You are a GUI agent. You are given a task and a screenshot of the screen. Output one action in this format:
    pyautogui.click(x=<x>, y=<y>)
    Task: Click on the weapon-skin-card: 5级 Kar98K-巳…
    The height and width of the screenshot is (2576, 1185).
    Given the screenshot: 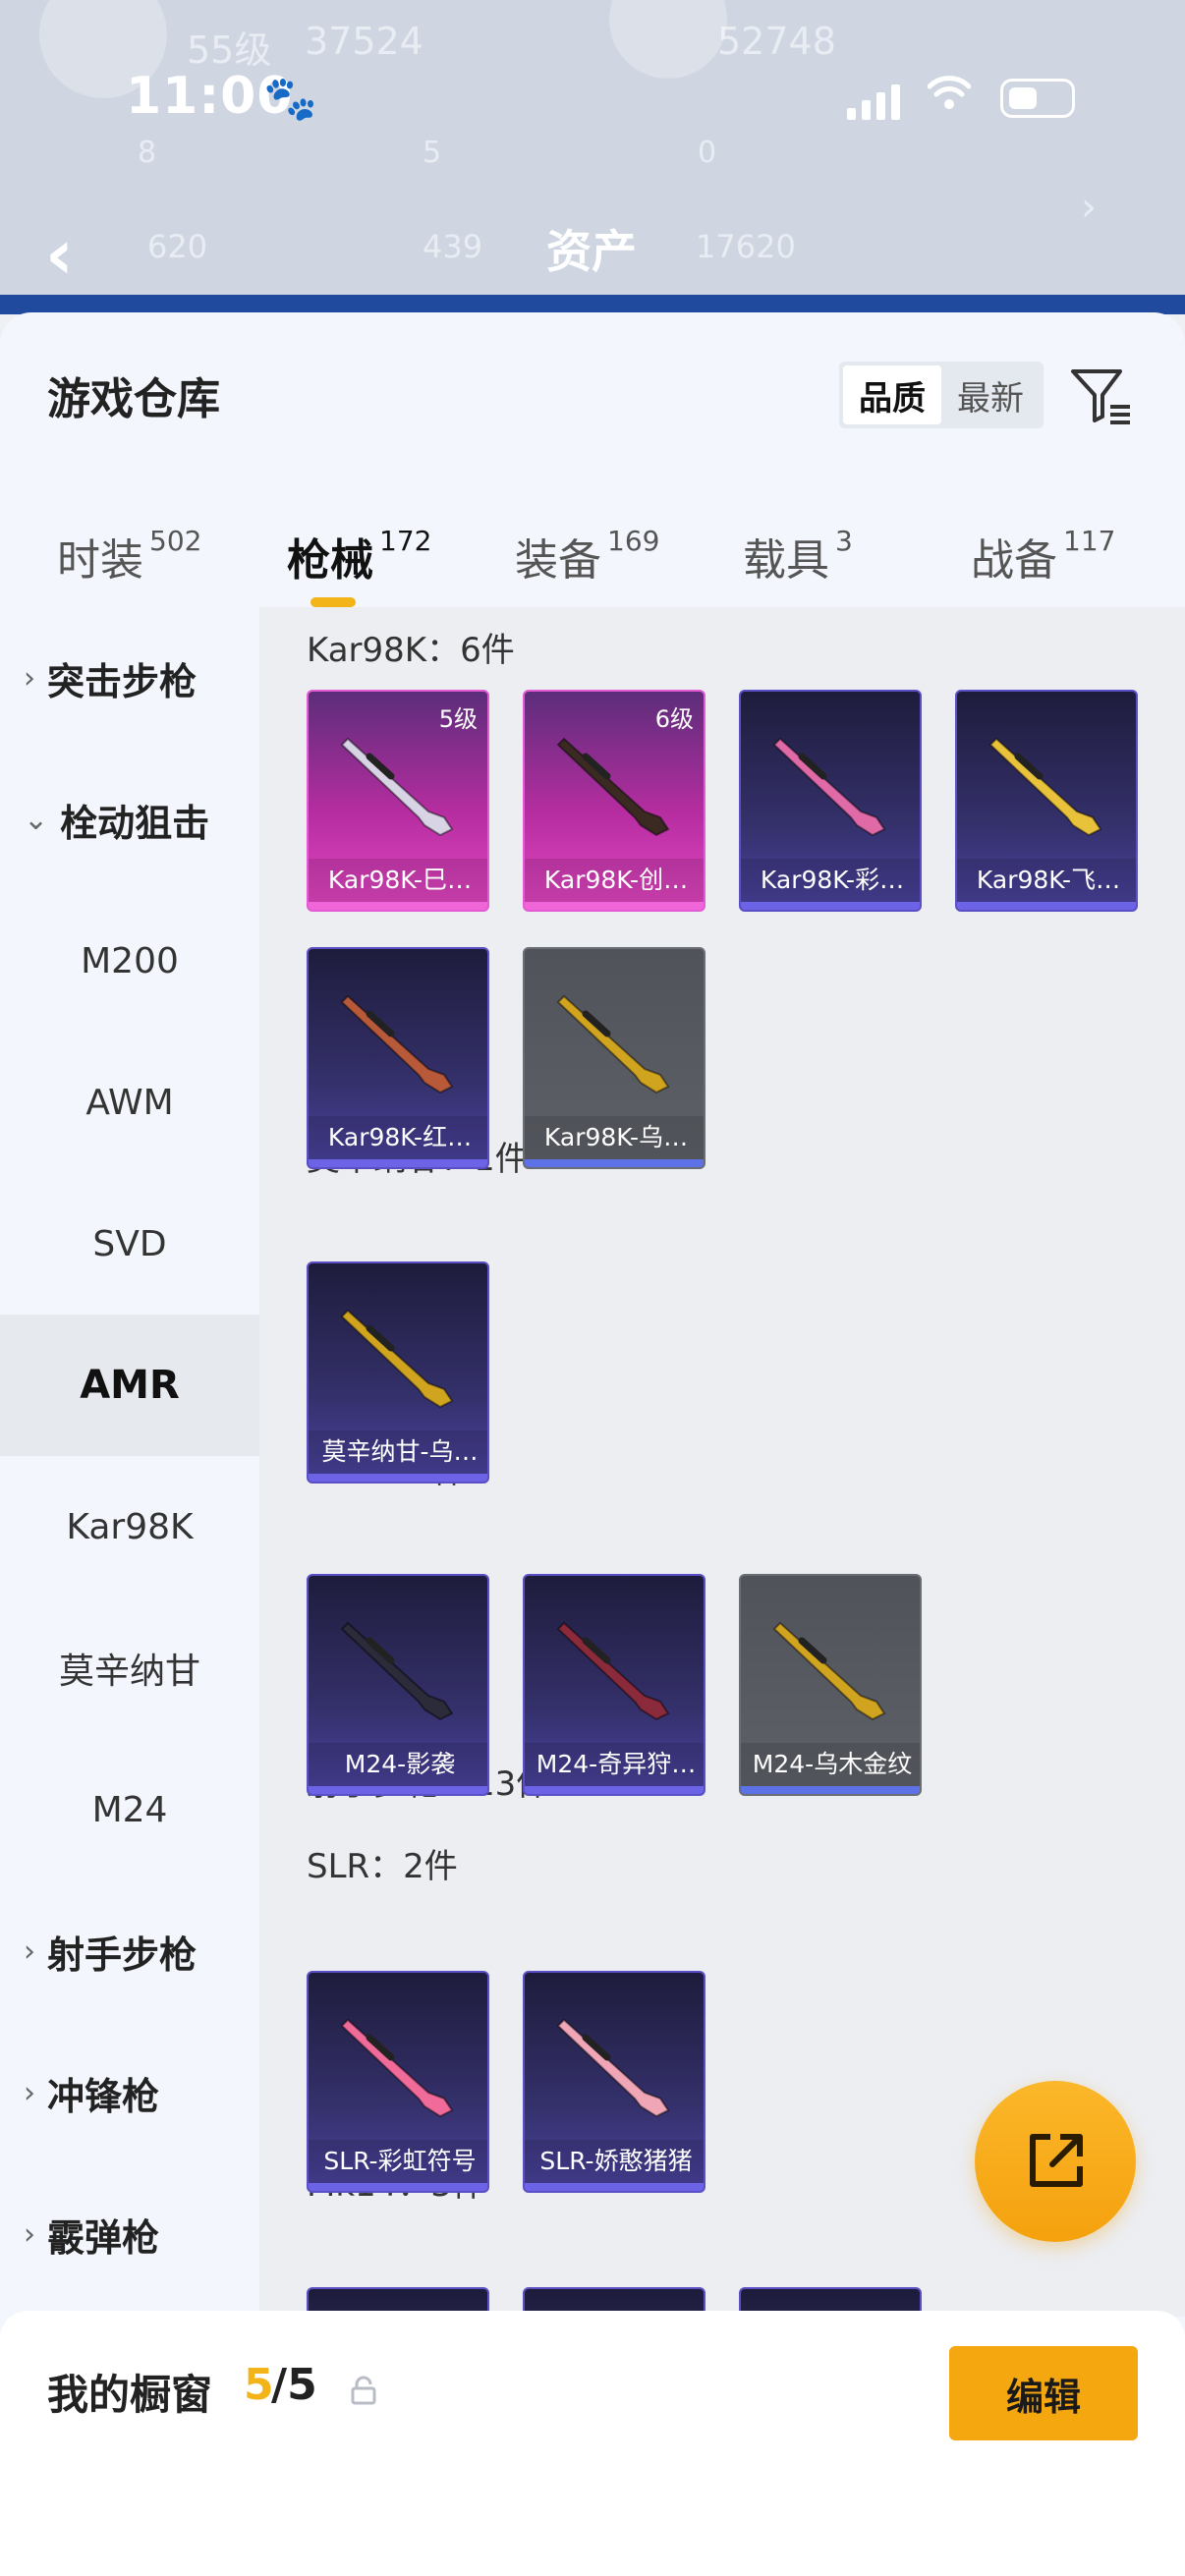 What is the action you would take?
    pyautogui.click(x=398, y=801)
    